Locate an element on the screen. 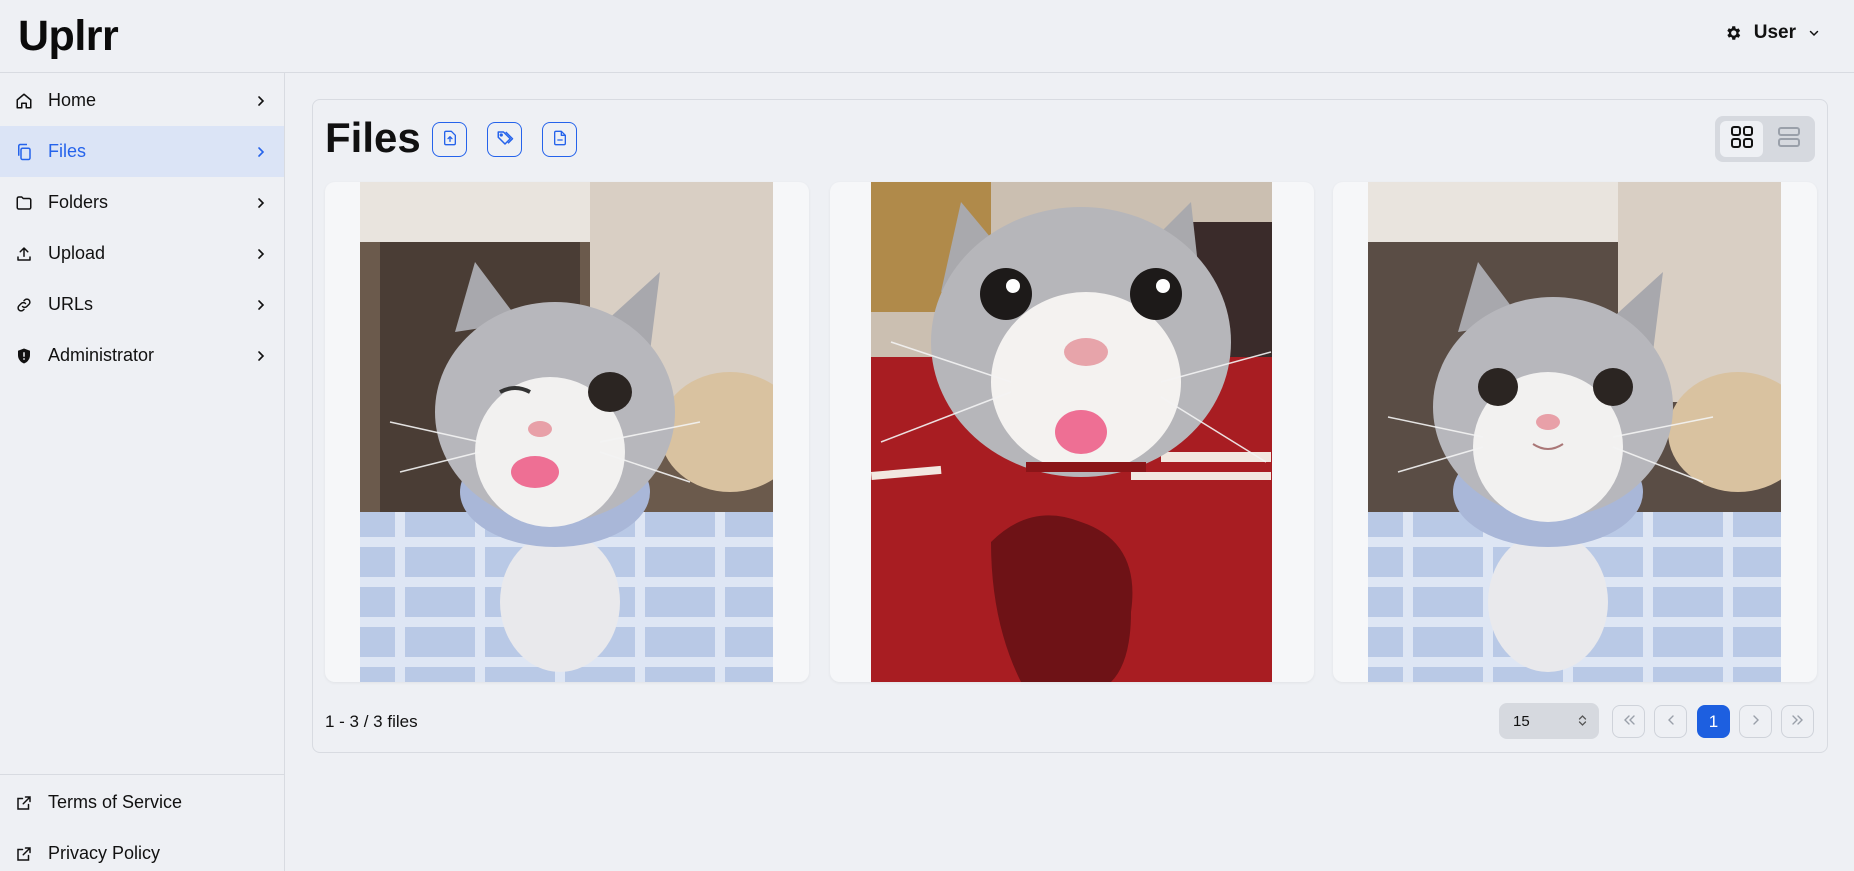 The height and width of the screenshot is (871, 1854). file-icon is located at coordinates (560, 139).